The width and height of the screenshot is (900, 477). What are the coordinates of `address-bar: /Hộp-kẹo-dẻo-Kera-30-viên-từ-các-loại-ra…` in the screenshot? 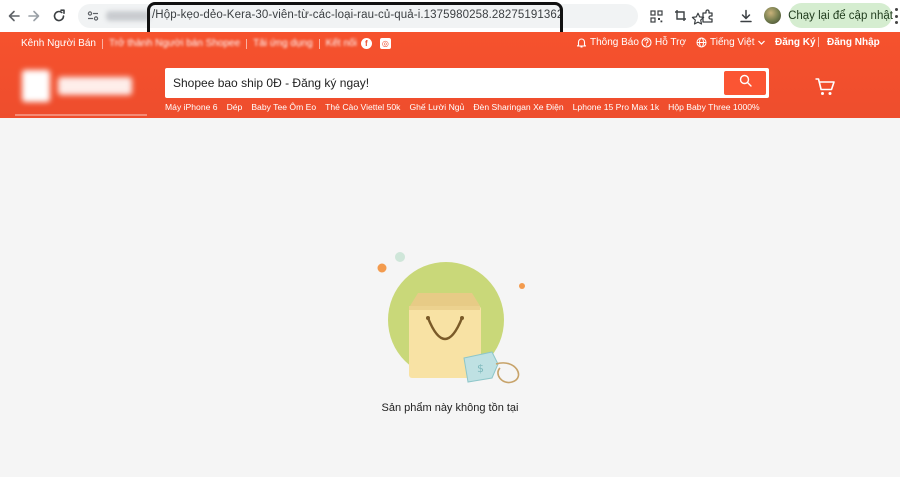 It's located at (391, 16).